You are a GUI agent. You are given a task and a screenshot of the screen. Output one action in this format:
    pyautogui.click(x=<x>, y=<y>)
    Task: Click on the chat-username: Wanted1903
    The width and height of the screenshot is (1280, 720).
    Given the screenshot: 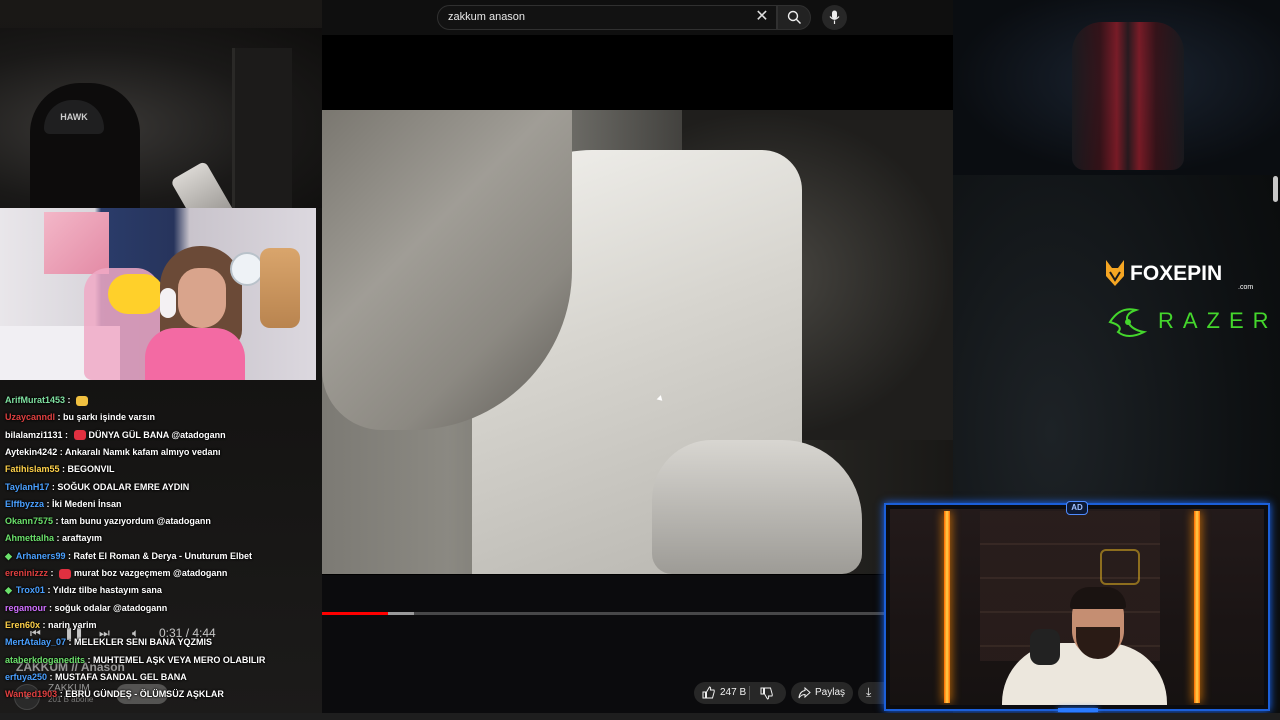 What is the action you would take?
    pyautogui.click(x=31, y=694)
    